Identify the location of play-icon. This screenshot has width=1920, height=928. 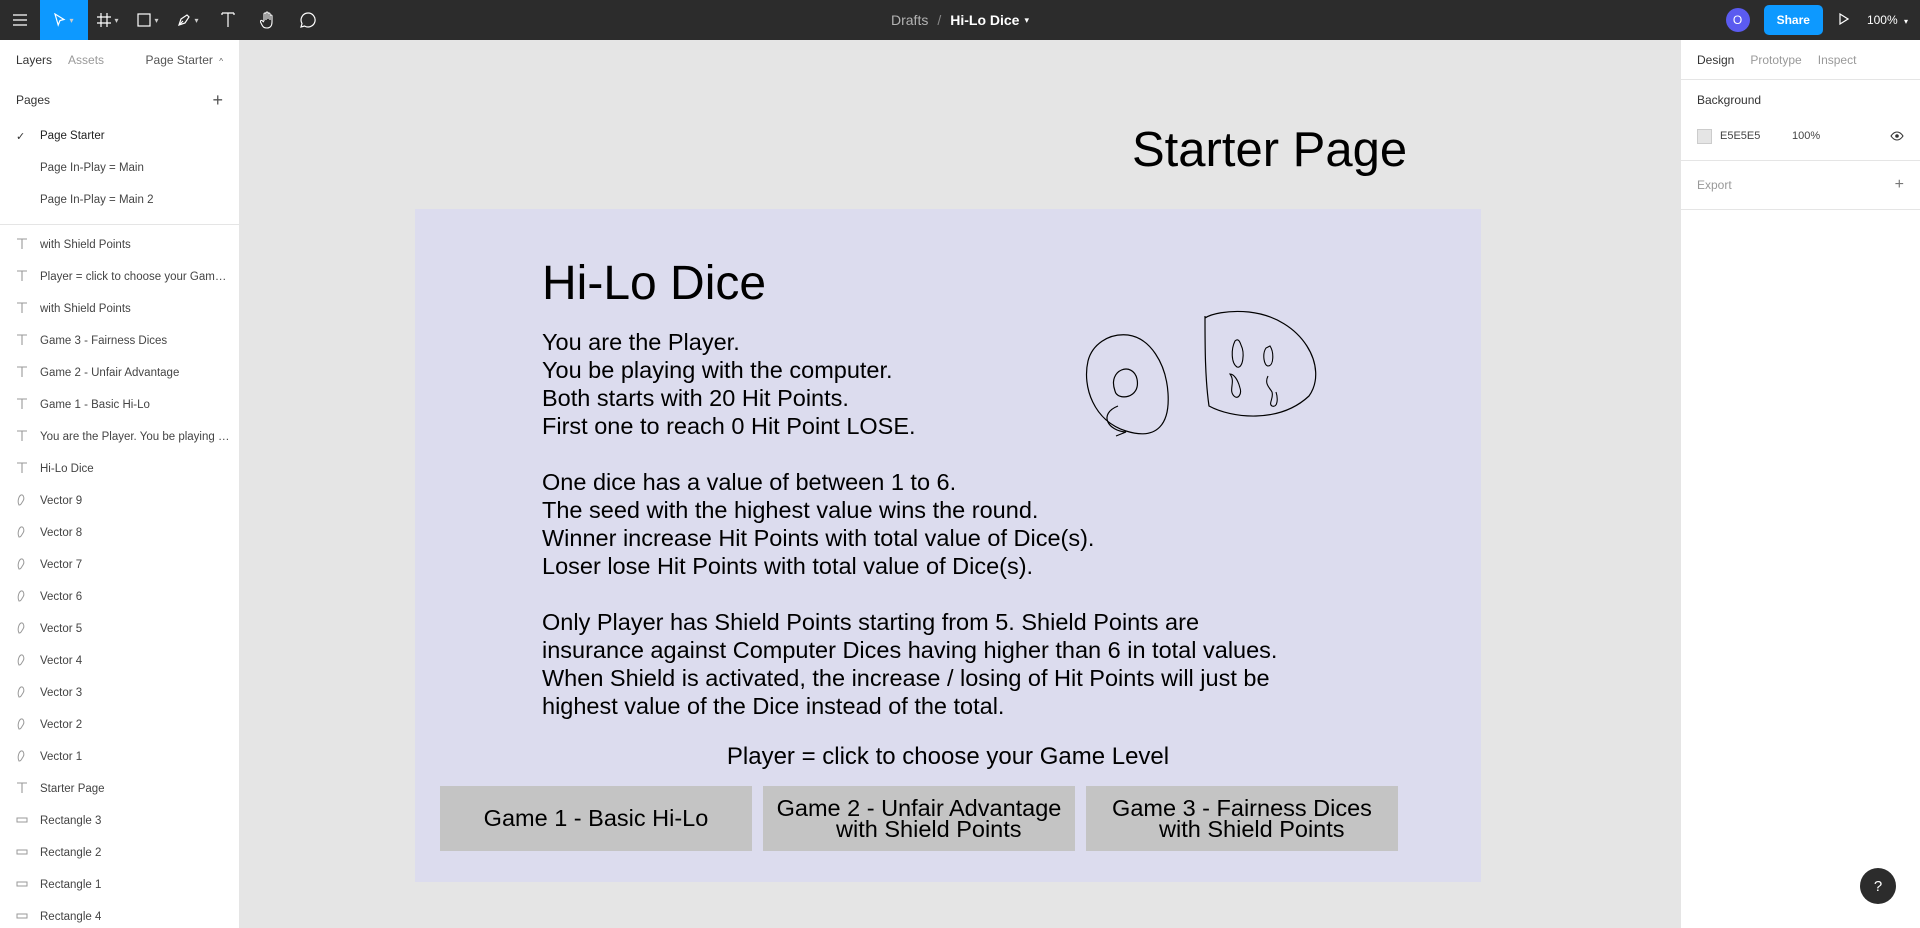
(1844, 18).